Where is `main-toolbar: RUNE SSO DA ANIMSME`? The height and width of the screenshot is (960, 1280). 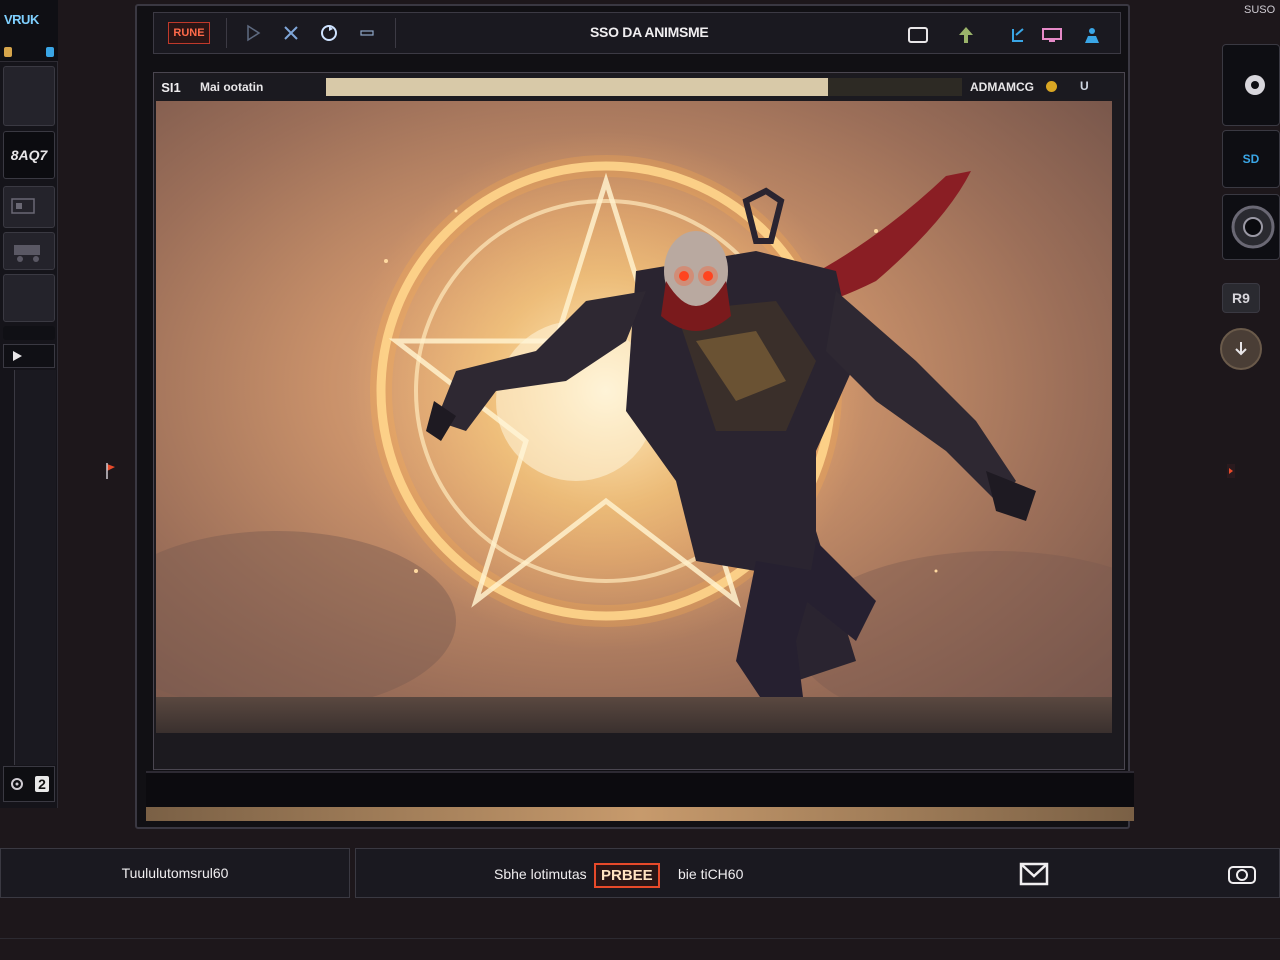
main-toolbar: RUNE SSO DA ANIMSME is located at coordinates (637, 33).